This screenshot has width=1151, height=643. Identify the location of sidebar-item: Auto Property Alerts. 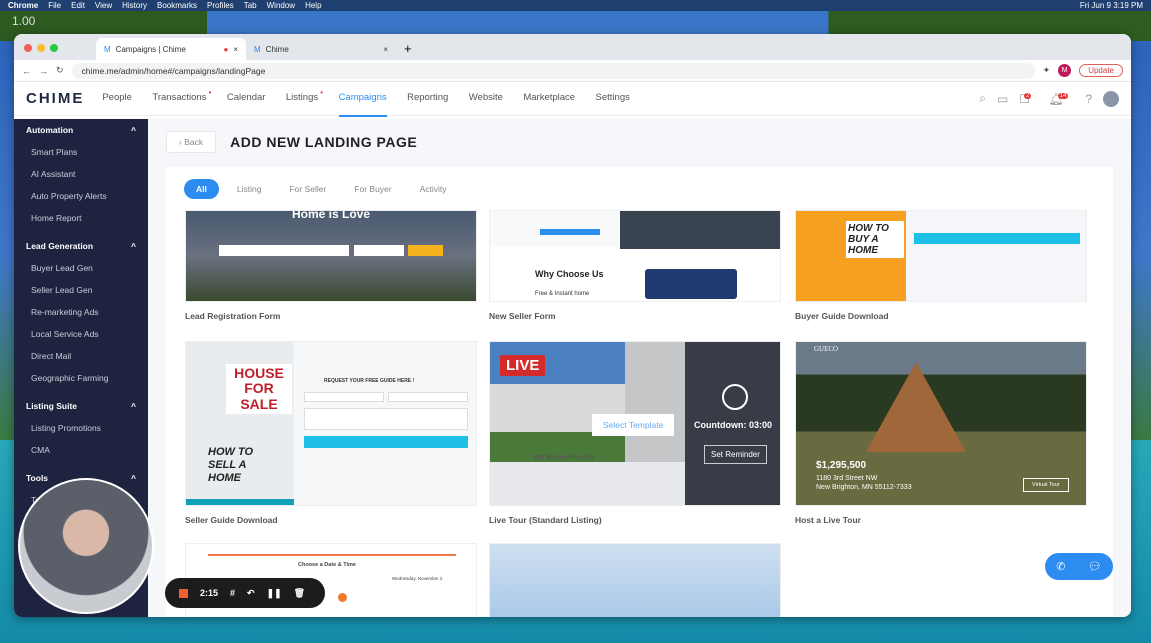
(81, 196).